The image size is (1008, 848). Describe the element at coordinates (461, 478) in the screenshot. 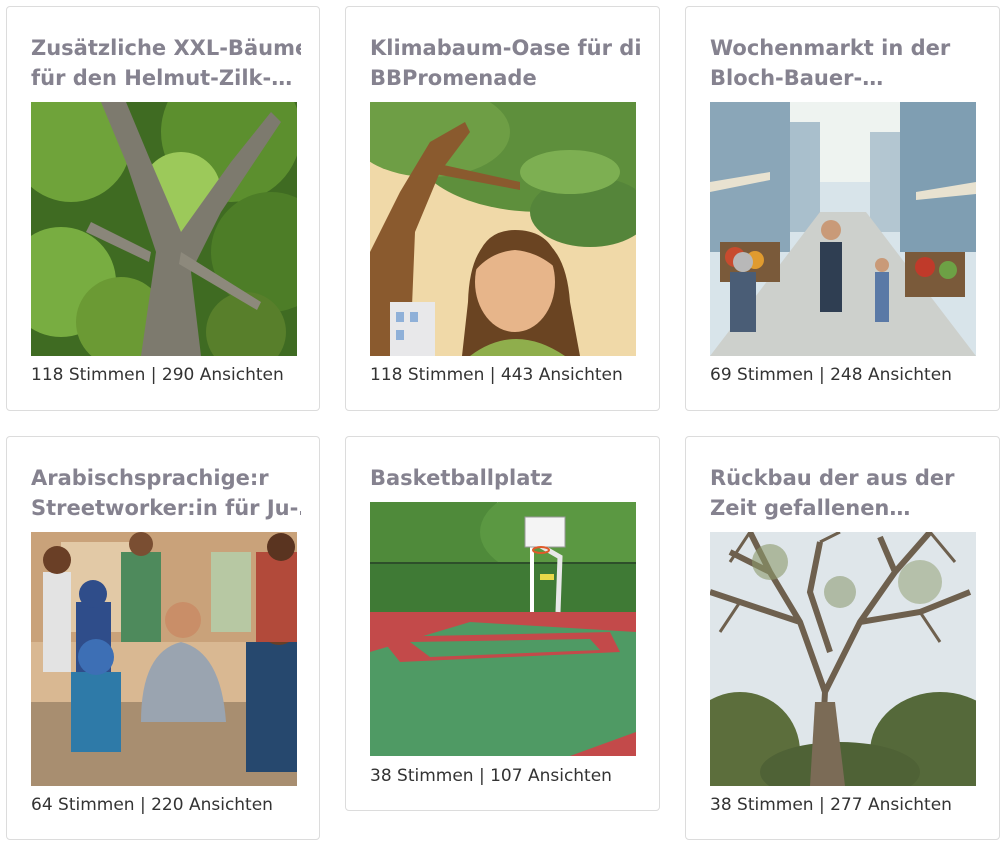

I see `card-title-line: Basketballplatz` at that location.